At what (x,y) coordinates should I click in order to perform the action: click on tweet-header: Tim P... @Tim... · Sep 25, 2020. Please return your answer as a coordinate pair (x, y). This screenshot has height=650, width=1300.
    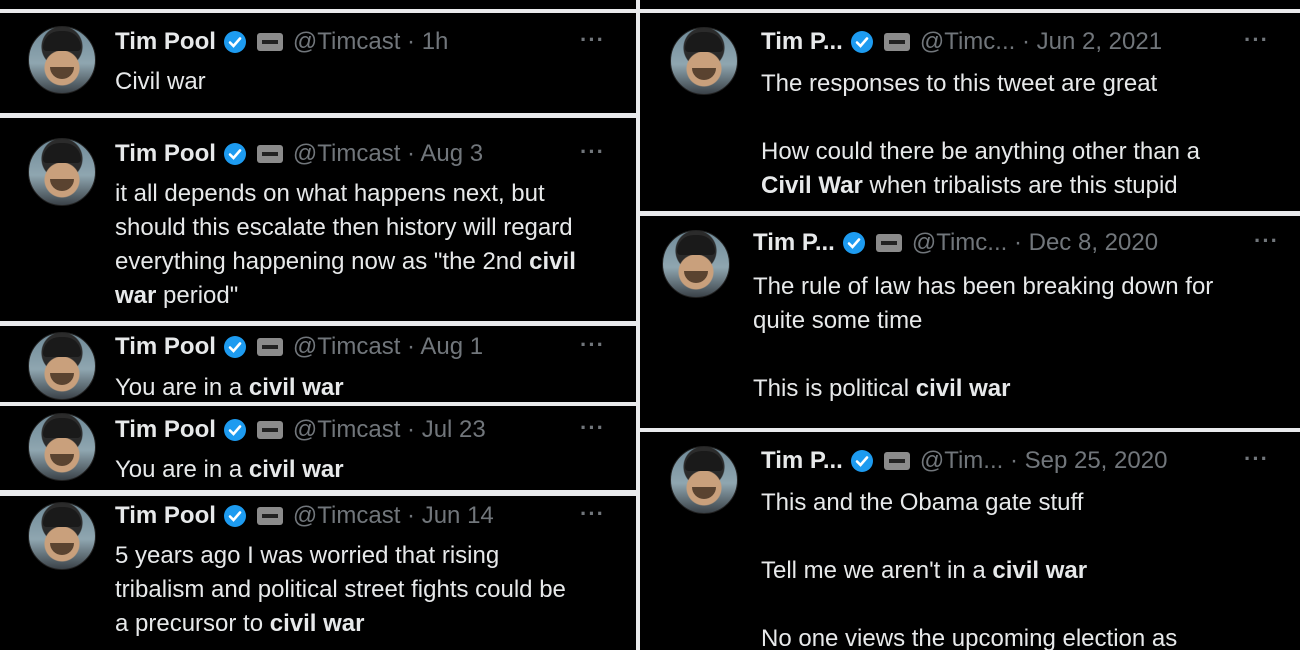
    Looking at the image, I should click on (964, 461).